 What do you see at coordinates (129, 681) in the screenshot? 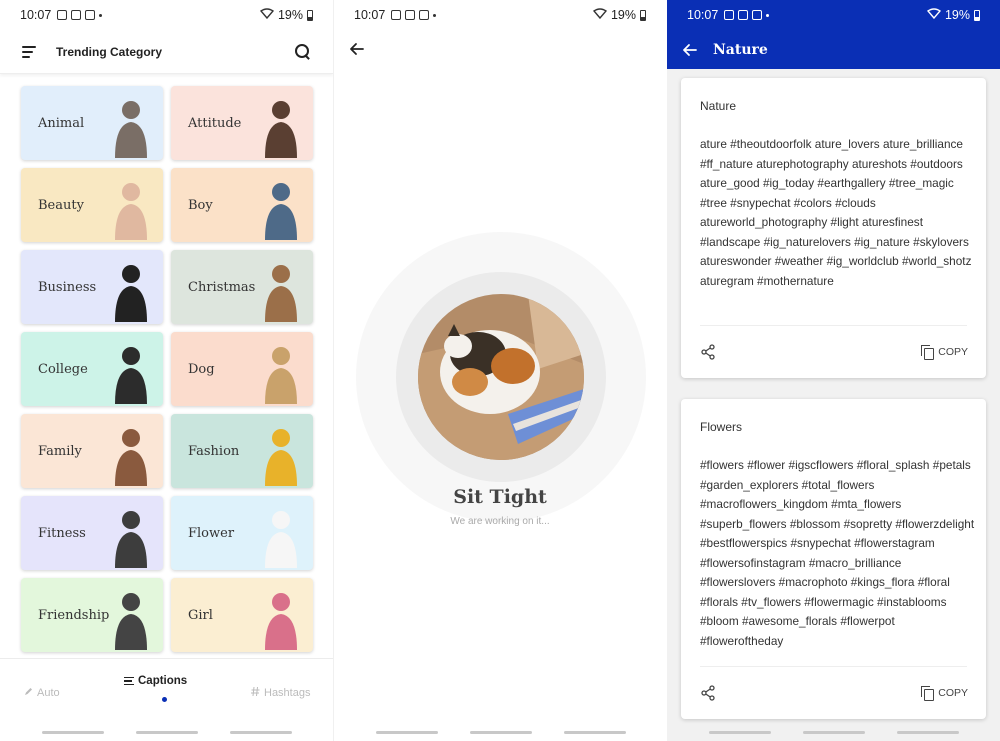
I see `captions-icon` at bounding box center [129, 681].